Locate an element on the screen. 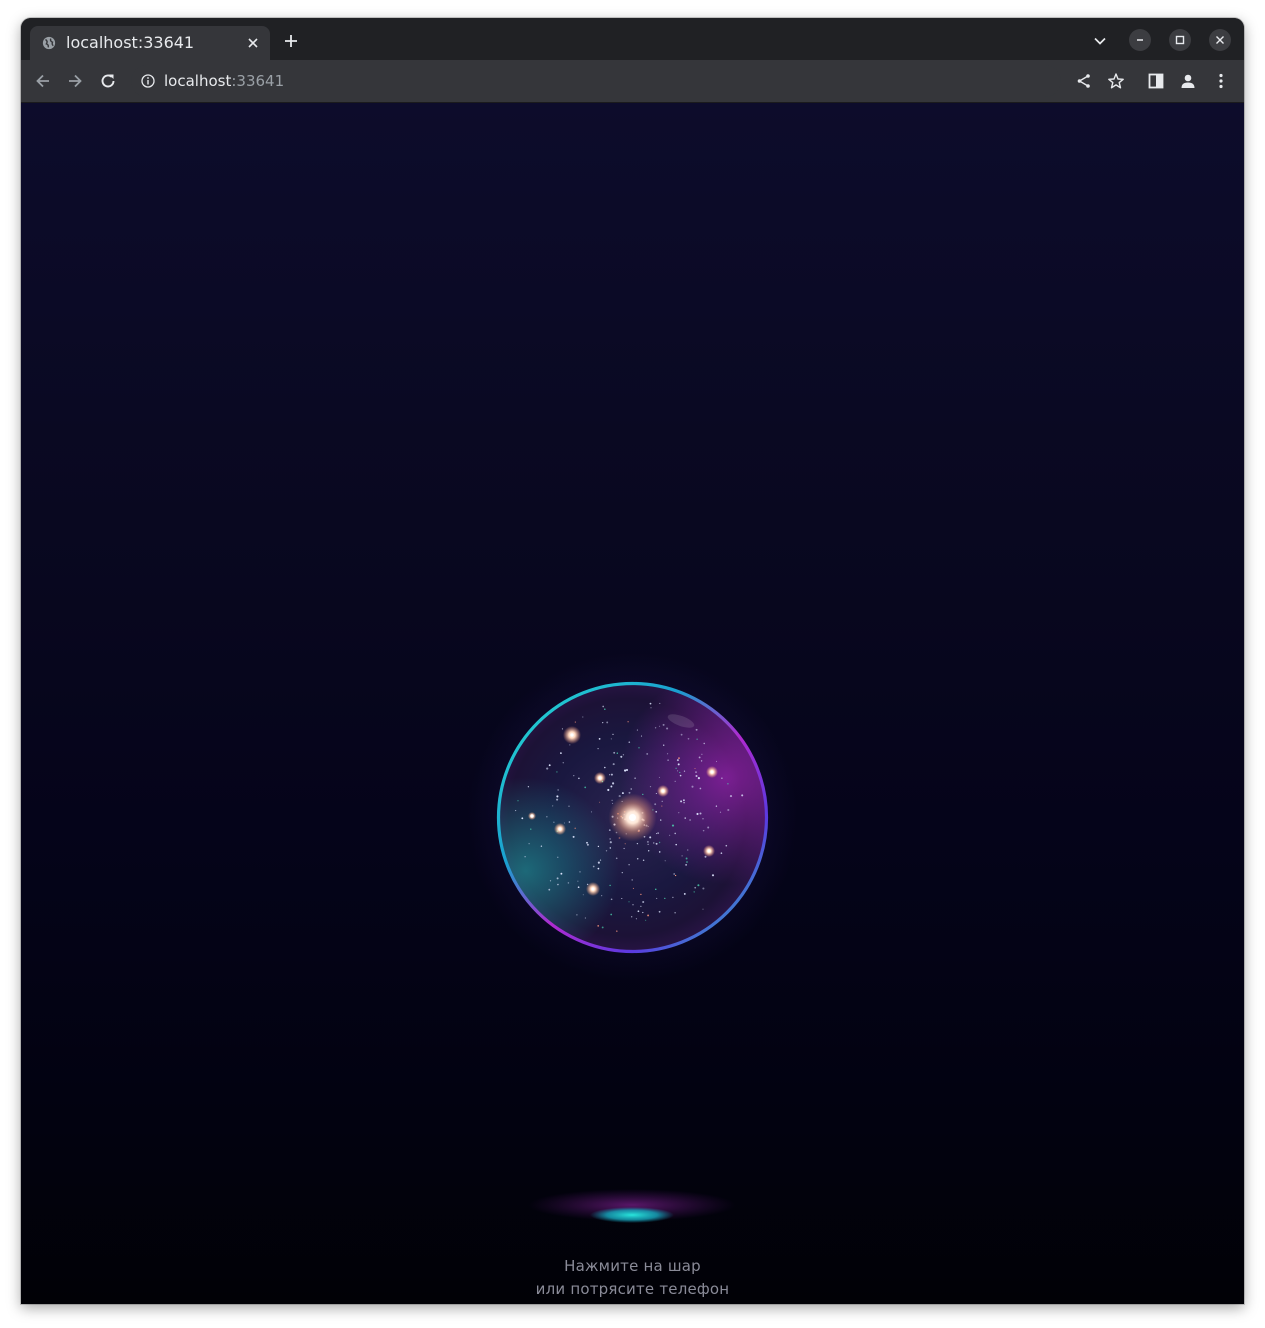 The width and height of the screenshot is (1265, 1328). magic-orb is located at coordinates (632, 817).